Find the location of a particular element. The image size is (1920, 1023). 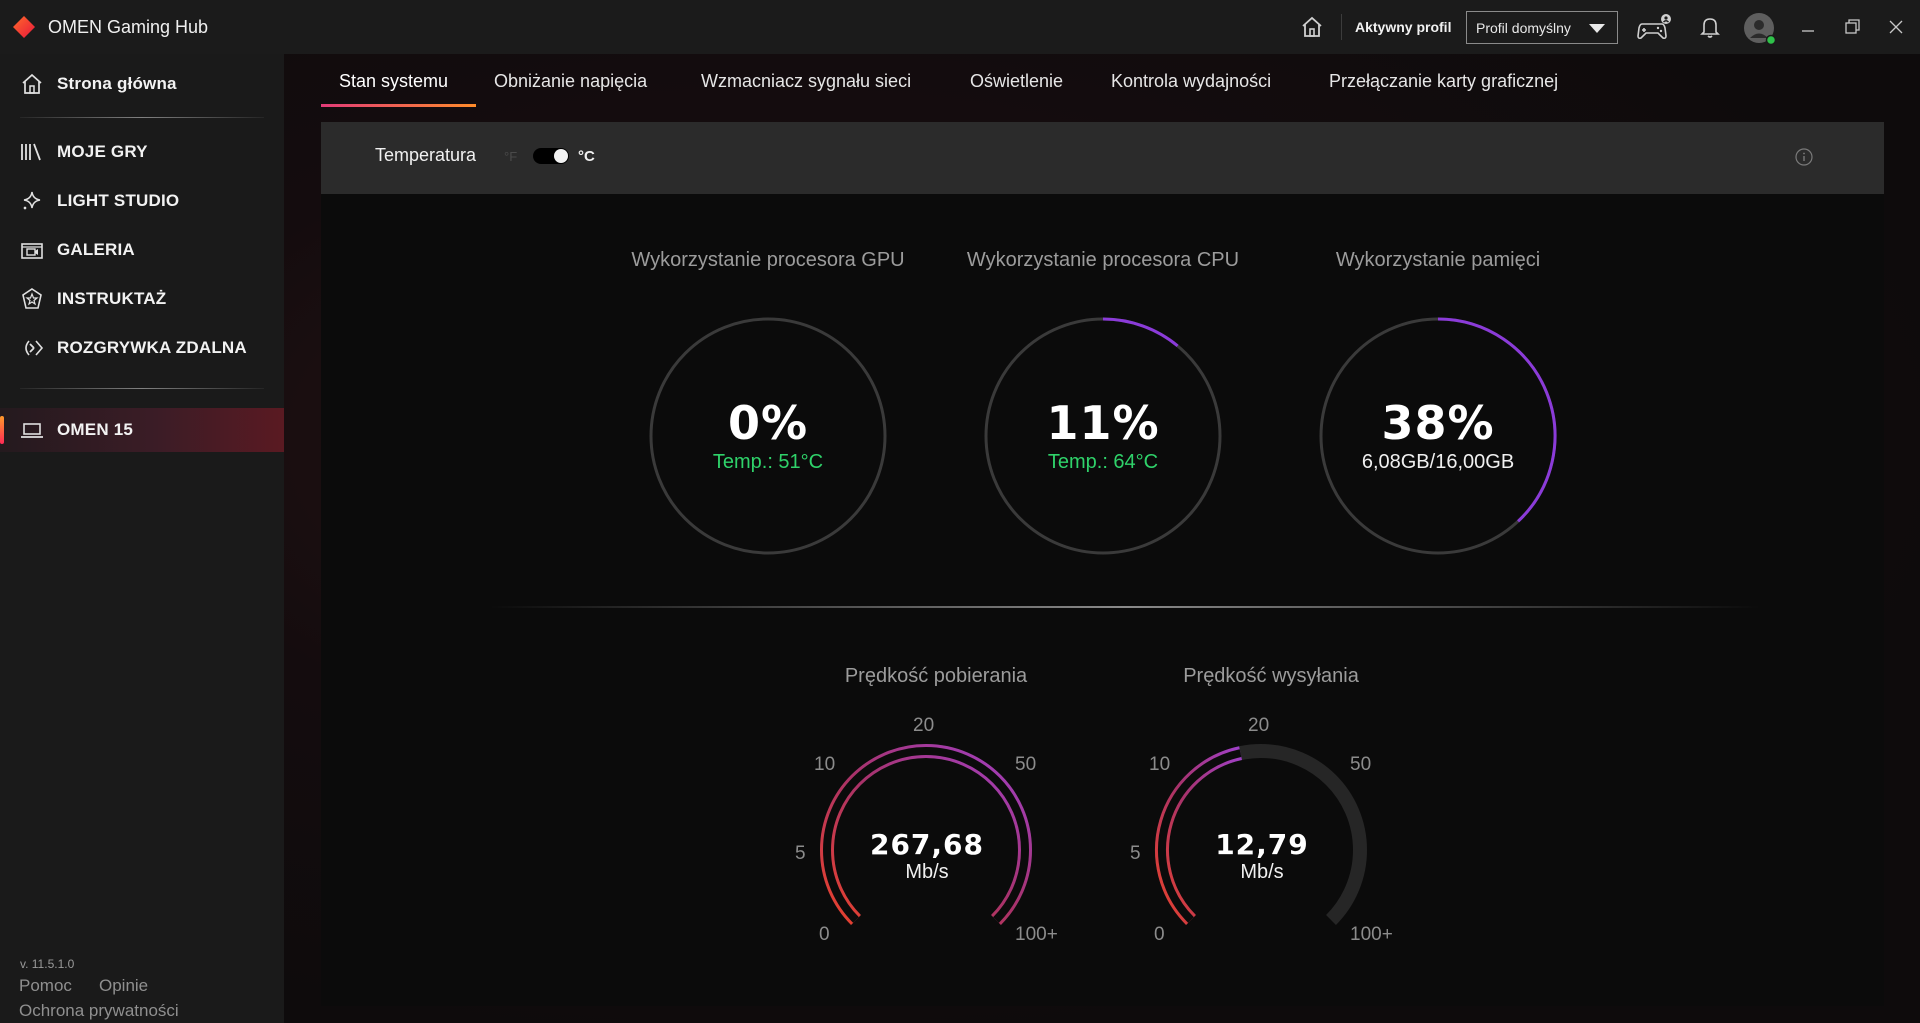

upload-speed-title: Prędkość wysyłania is located at coordinates (1271, 676).